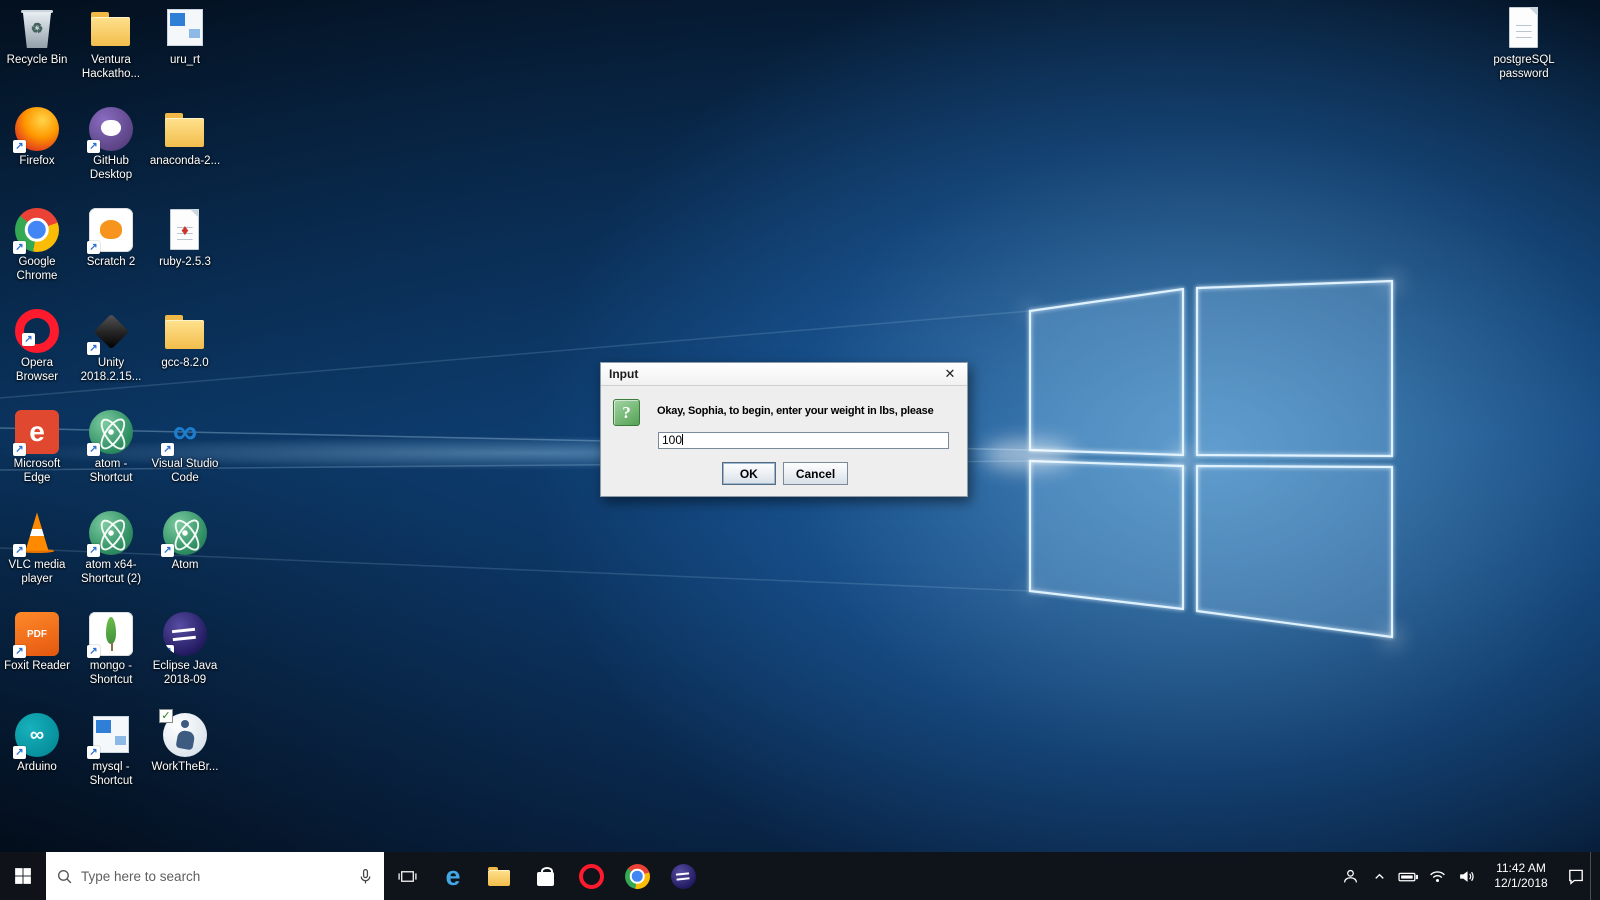 The width and height of the screenshot is (1600, 900). Describe the element at coordinates (36, 433) in the screenshot. I see `microsoft-edge-icon: e ↗` at that location.